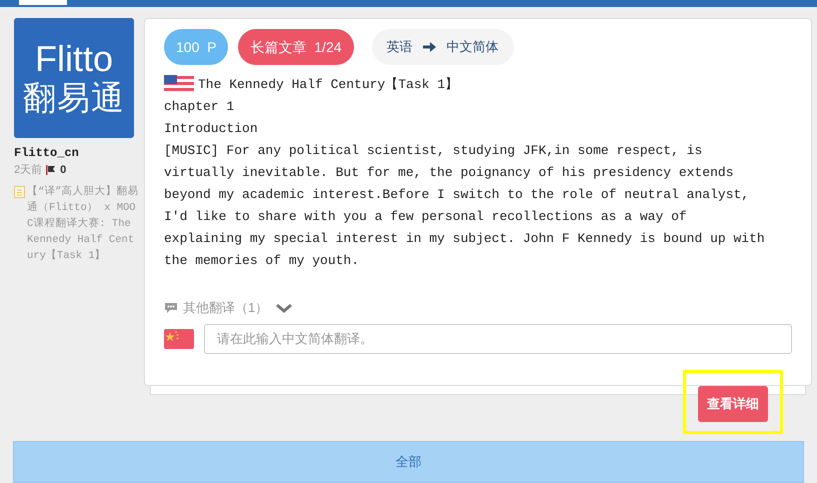 The height and width of the screenshot is (483, 817). I want to click on flag-icon, so click(51, 170).